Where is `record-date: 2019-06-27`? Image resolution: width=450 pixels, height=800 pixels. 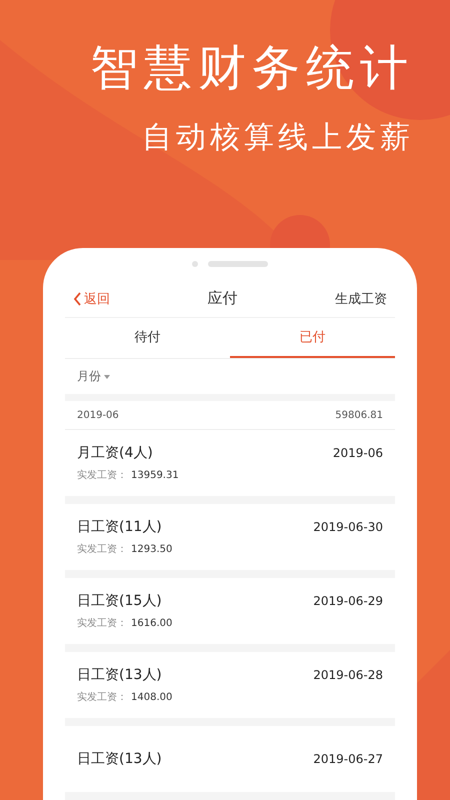
record-date: 2019-06-27 is located at coordinates (348, 759).